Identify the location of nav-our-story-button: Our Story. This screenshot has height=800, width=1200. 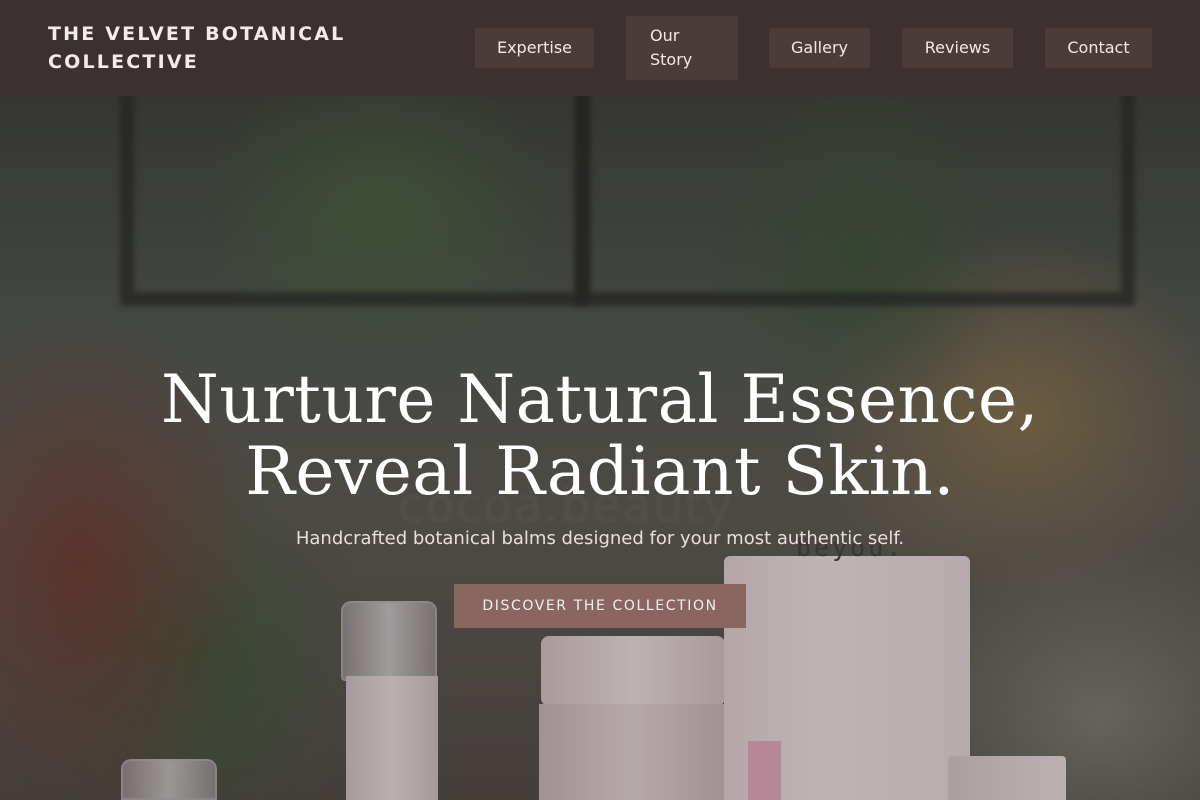
(682, 48).